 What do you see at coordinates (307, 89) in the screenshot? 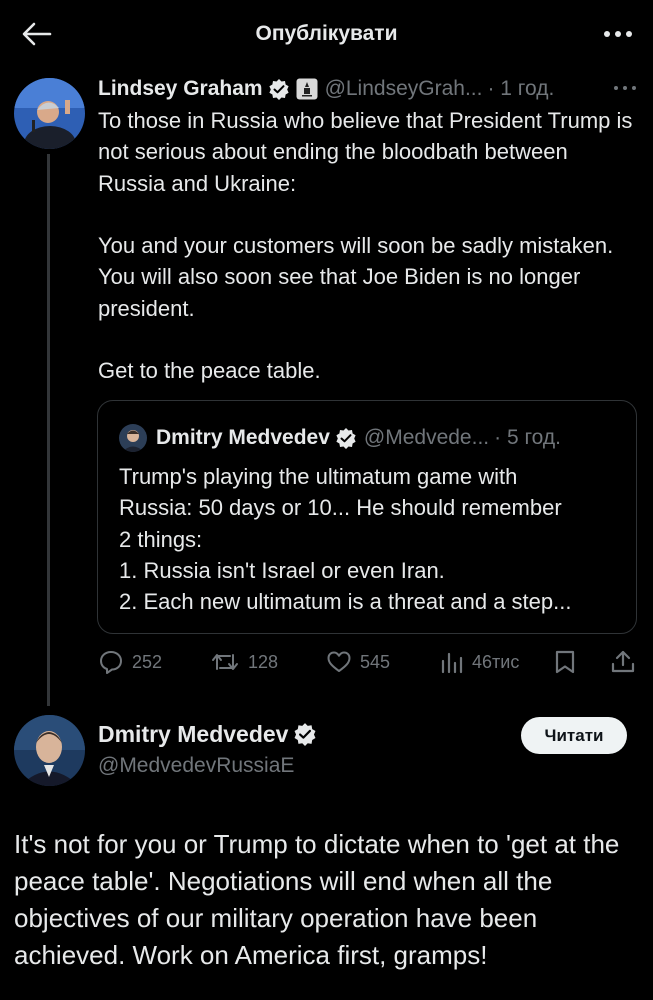
I see `government-badge-icon` at bounding box center [307, 89].